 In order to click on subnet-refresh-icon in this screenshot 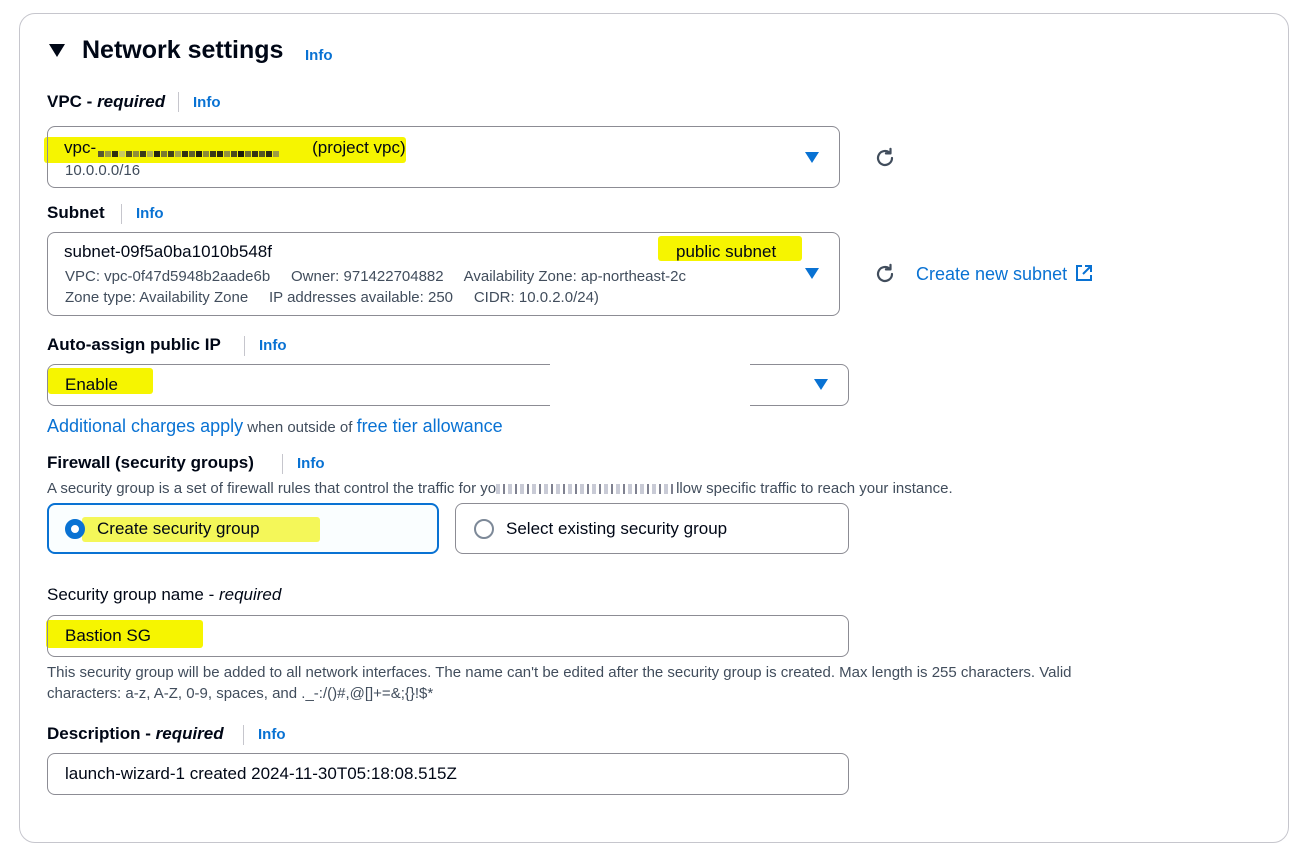, I will do `click(885, 274)`.